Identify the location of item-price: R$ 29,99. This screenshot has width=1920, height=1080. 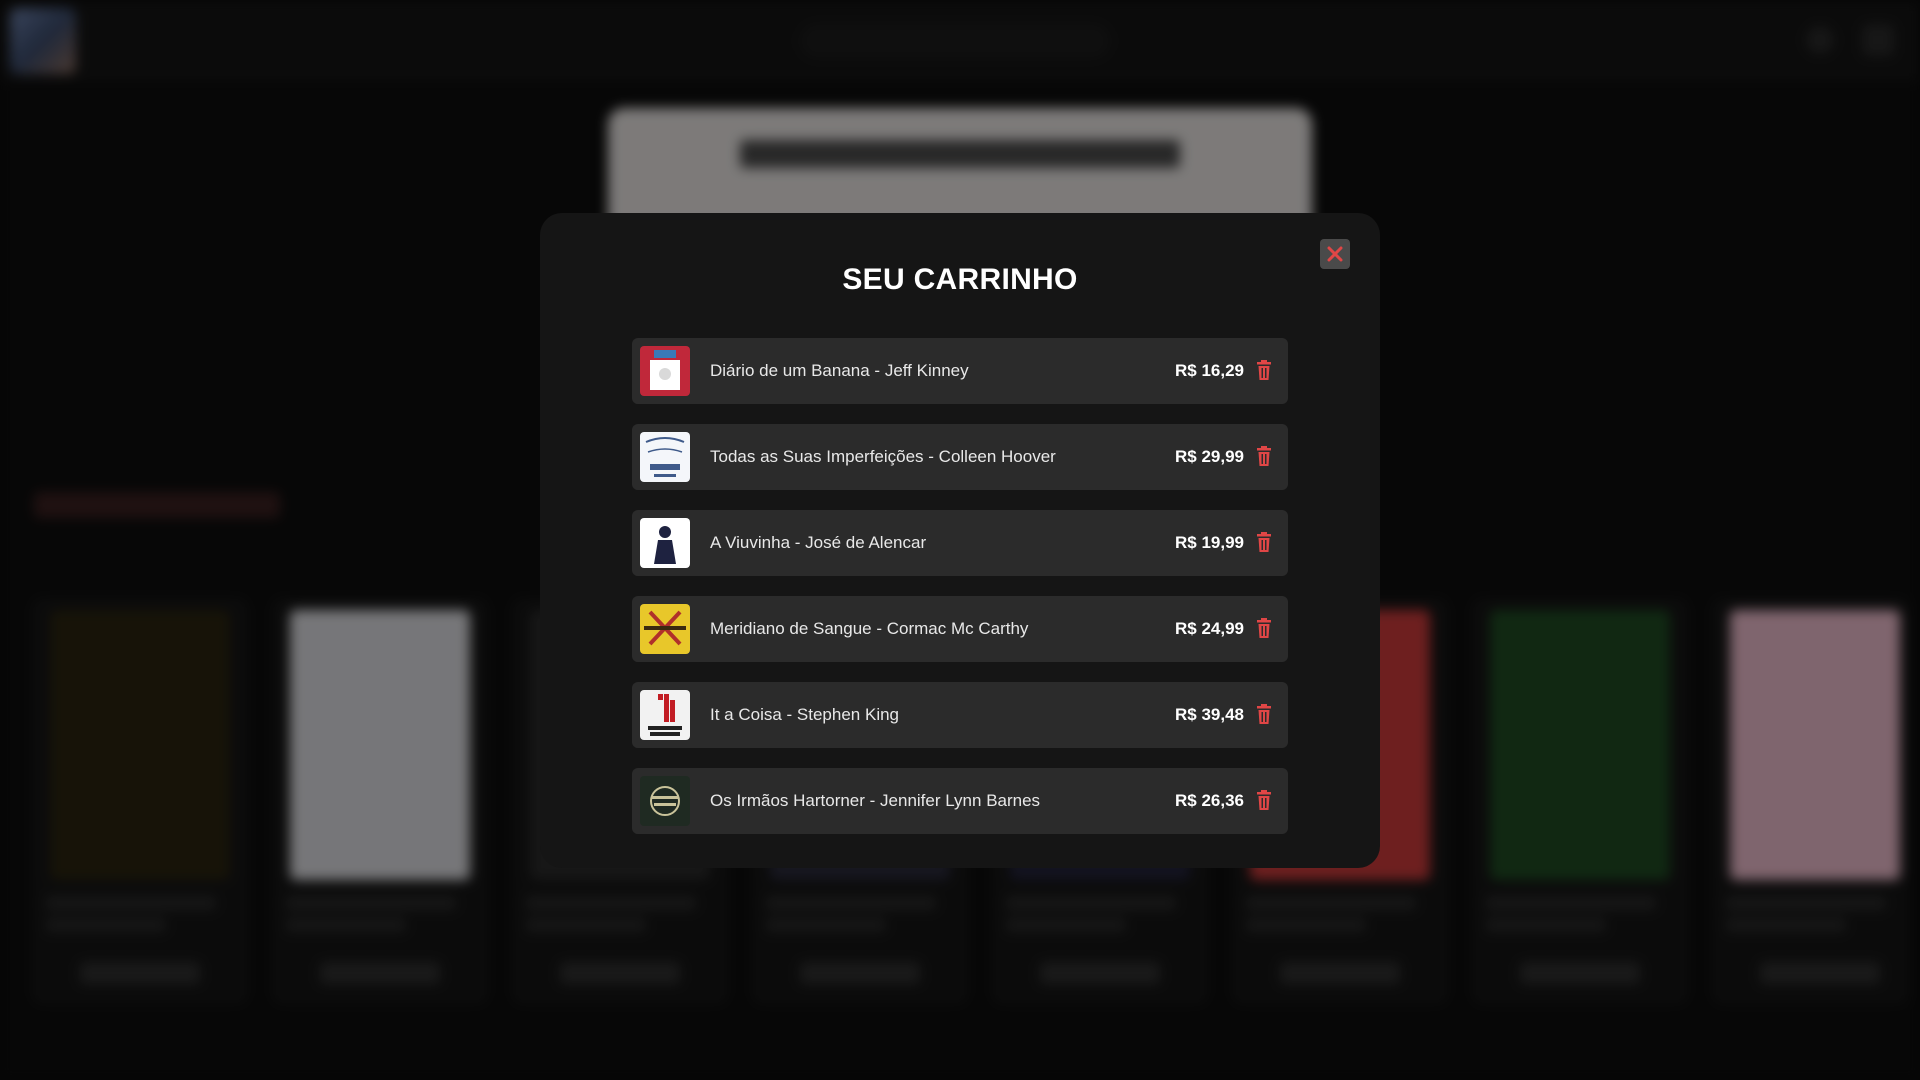
(1209, 456).